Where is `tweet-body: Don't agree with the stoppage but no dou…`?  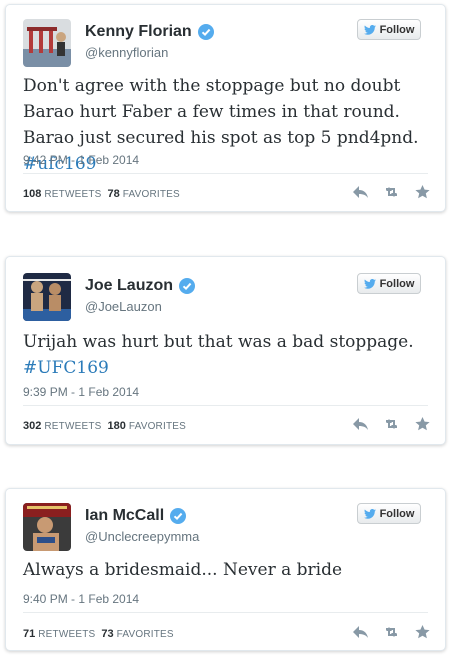
tweet-body: Don't agree with the stoppage but no dou… is located at coordinates (221, 112).